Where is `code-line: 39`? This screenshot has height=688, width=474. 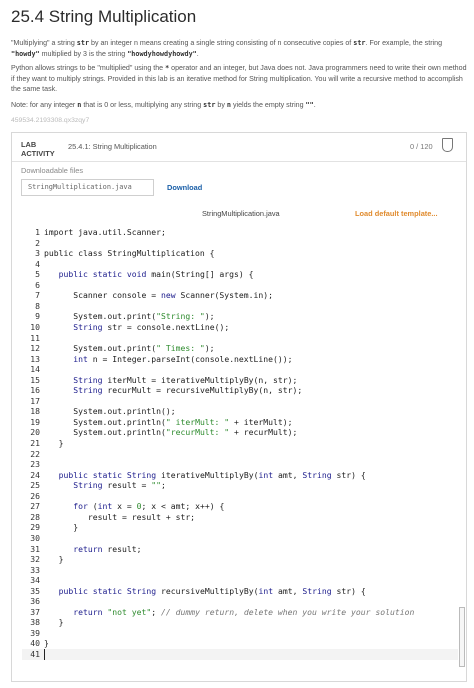
code-line: 39 is located at coordinates (240, 633).